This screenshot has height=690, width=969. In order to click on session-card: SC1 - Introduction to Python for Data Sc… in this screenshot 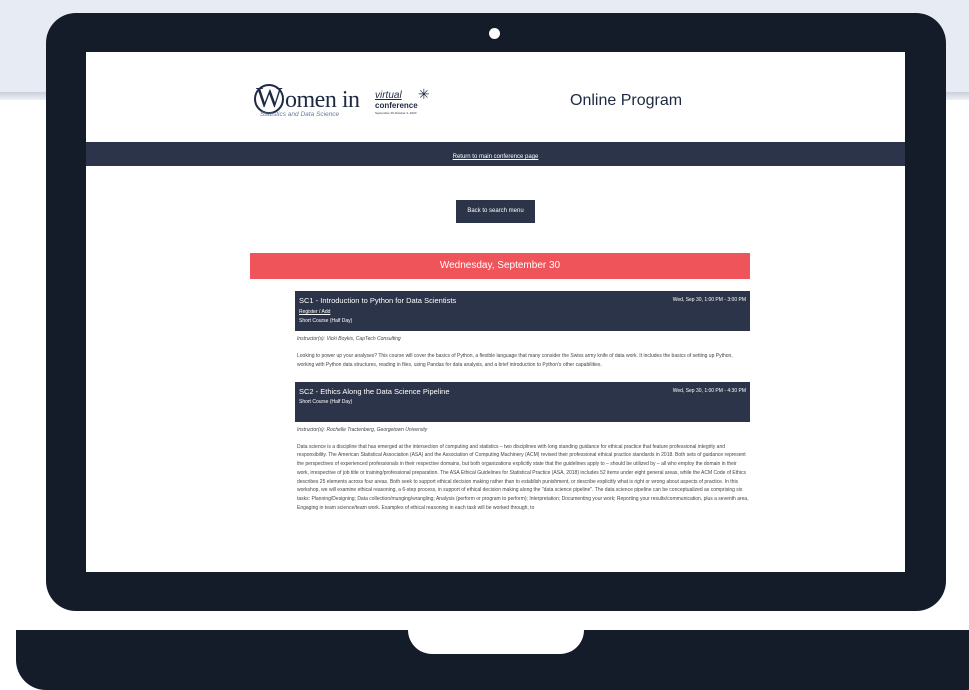, I will do `click(522, 330)`.